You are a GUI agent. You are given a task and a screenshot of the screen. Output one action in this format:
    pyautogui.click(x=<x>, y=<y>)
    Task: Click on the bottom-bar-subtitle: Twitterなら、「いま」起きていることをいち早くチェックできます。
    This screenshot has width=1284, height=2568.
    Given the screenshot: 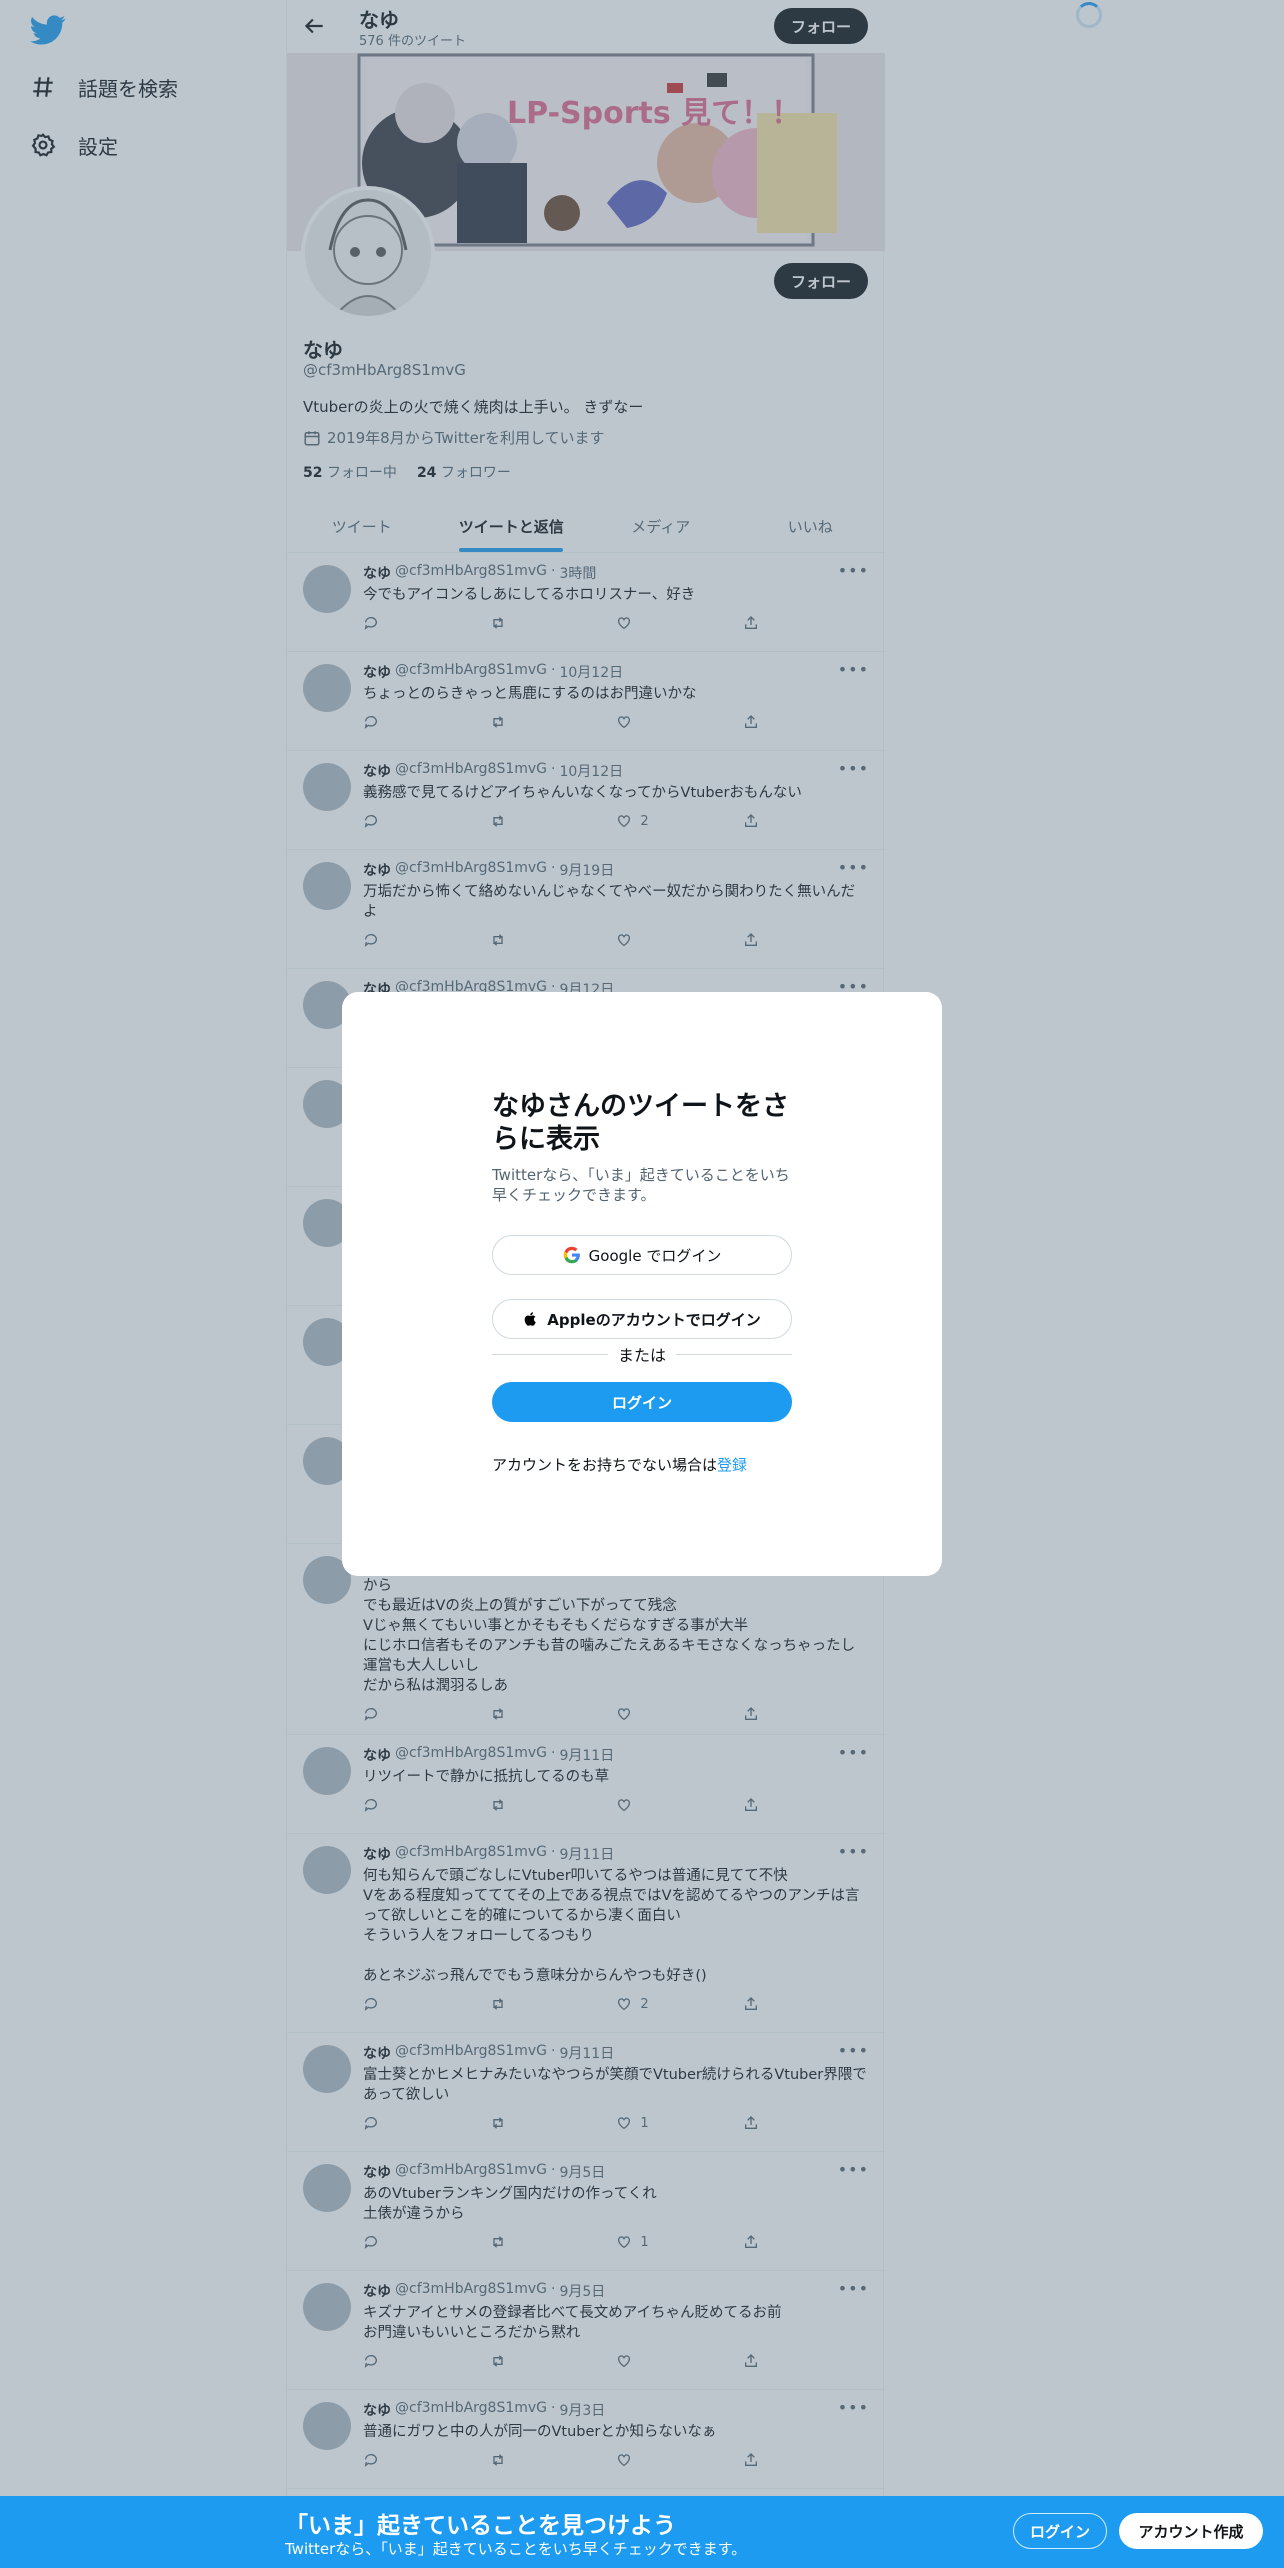 What is the action you would take?
    pyautogui.click(x=516, y=2549)
    